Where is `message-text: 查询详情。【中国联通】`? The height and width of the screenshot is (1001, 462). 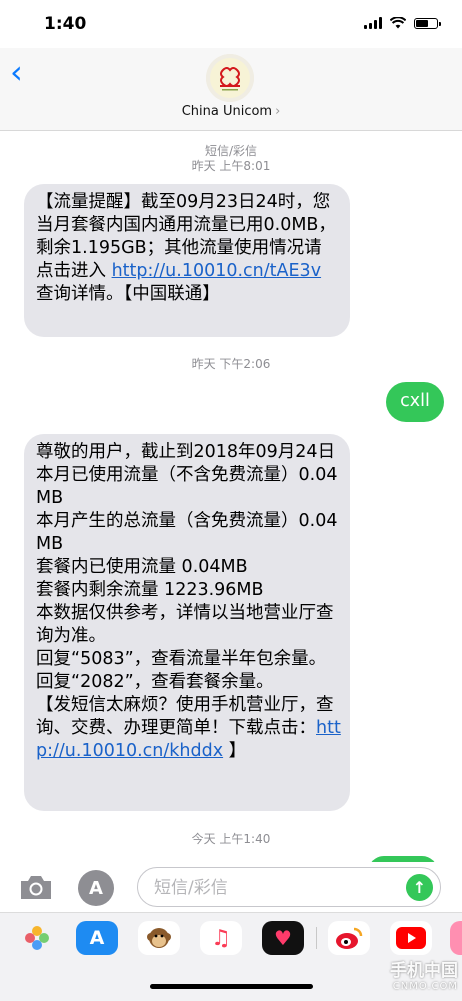
message-text: 查询详情。【中国联通】 is located at coordinates (128, 294).